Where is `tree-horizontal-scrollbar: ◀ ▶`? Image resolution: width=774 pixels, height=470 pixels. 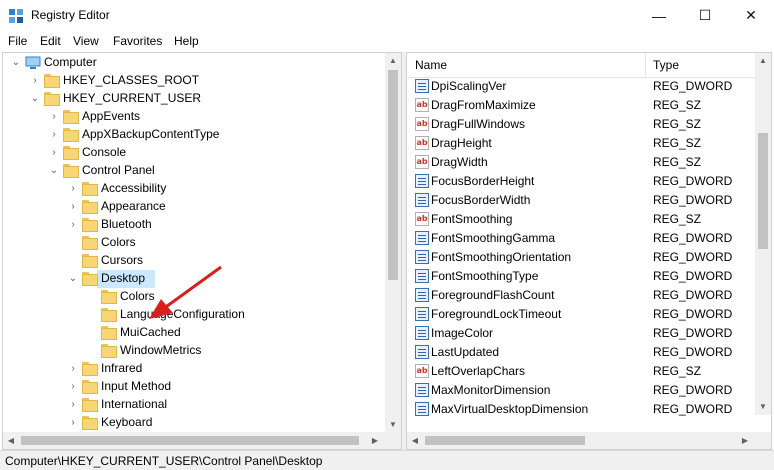
tree-horizontal-scrollbar: ◀ ▶ is located at coordinates (202, 440).